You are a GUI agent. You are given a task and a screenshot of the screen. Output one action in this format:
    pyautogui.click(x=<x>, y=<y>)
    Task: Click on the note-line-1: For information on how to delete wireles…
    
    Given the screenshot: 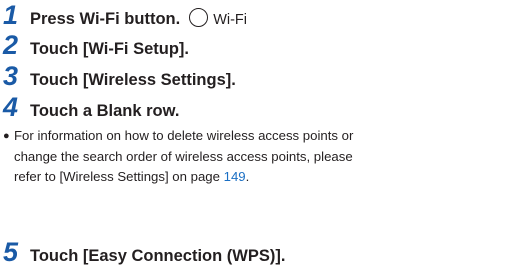 What is the action you would take?
    pyautogui.click(x=184, y=135)
    